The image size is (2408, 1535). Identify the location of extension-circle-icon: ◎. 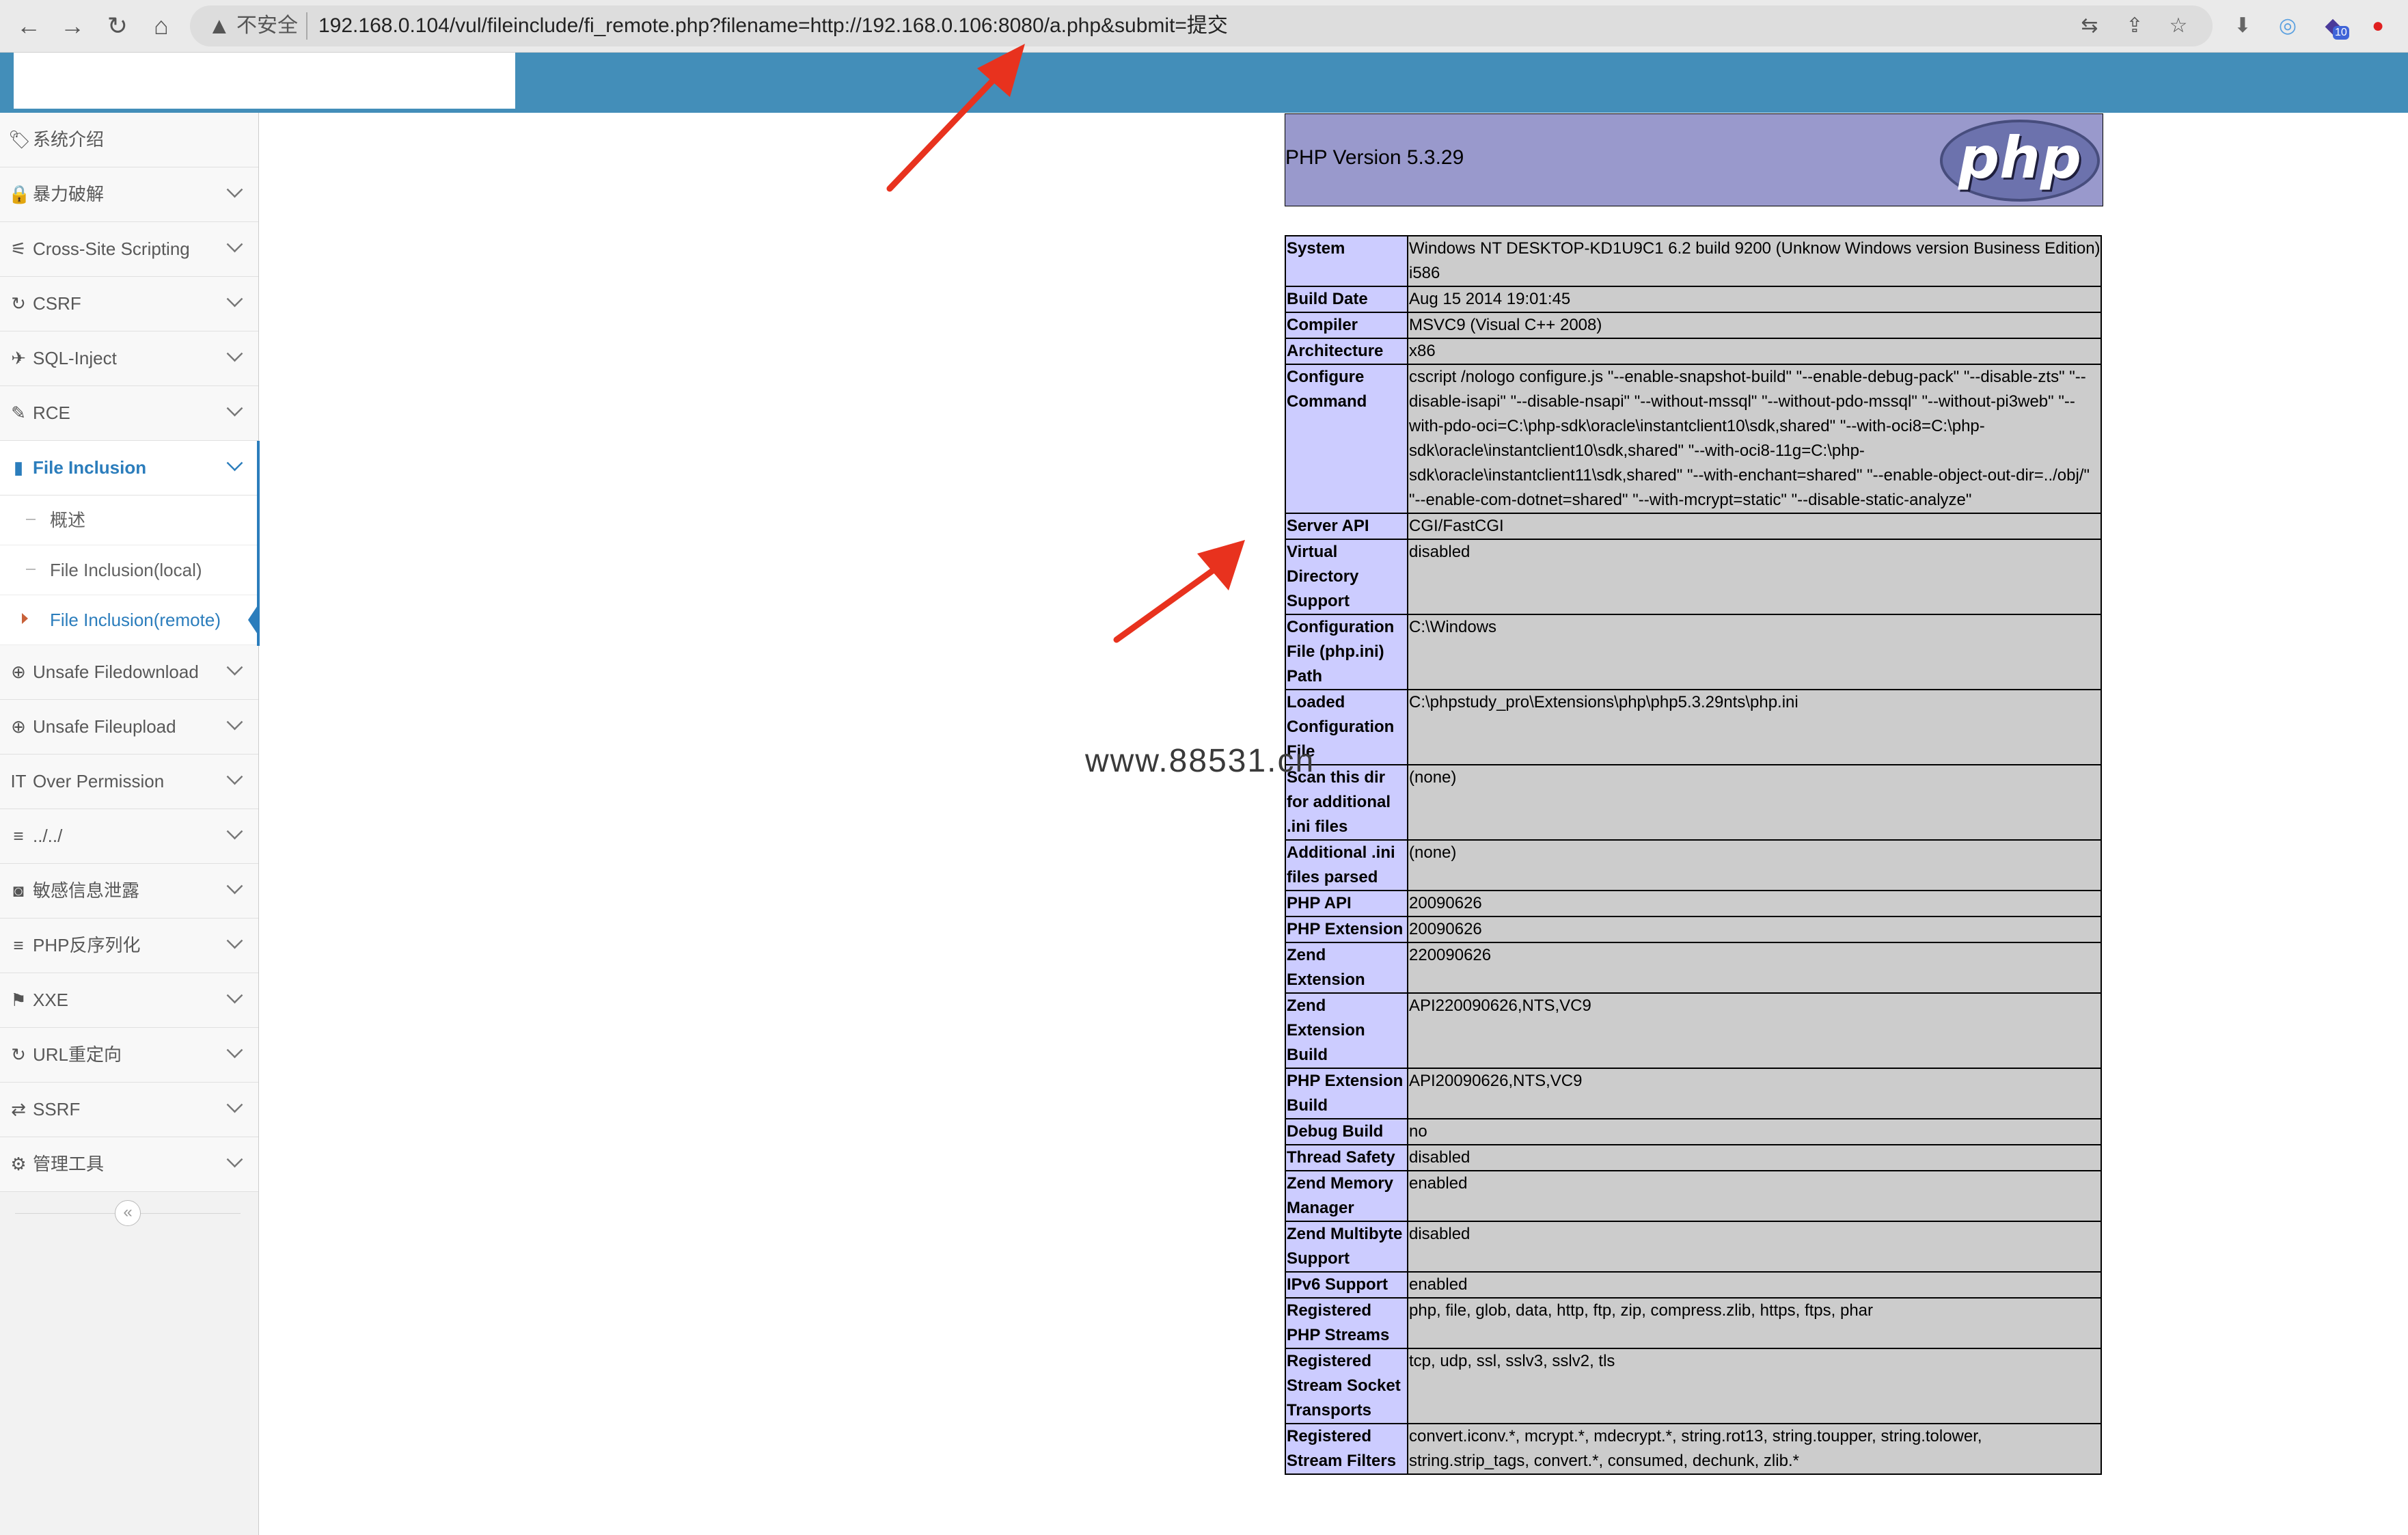
(2288, 26).